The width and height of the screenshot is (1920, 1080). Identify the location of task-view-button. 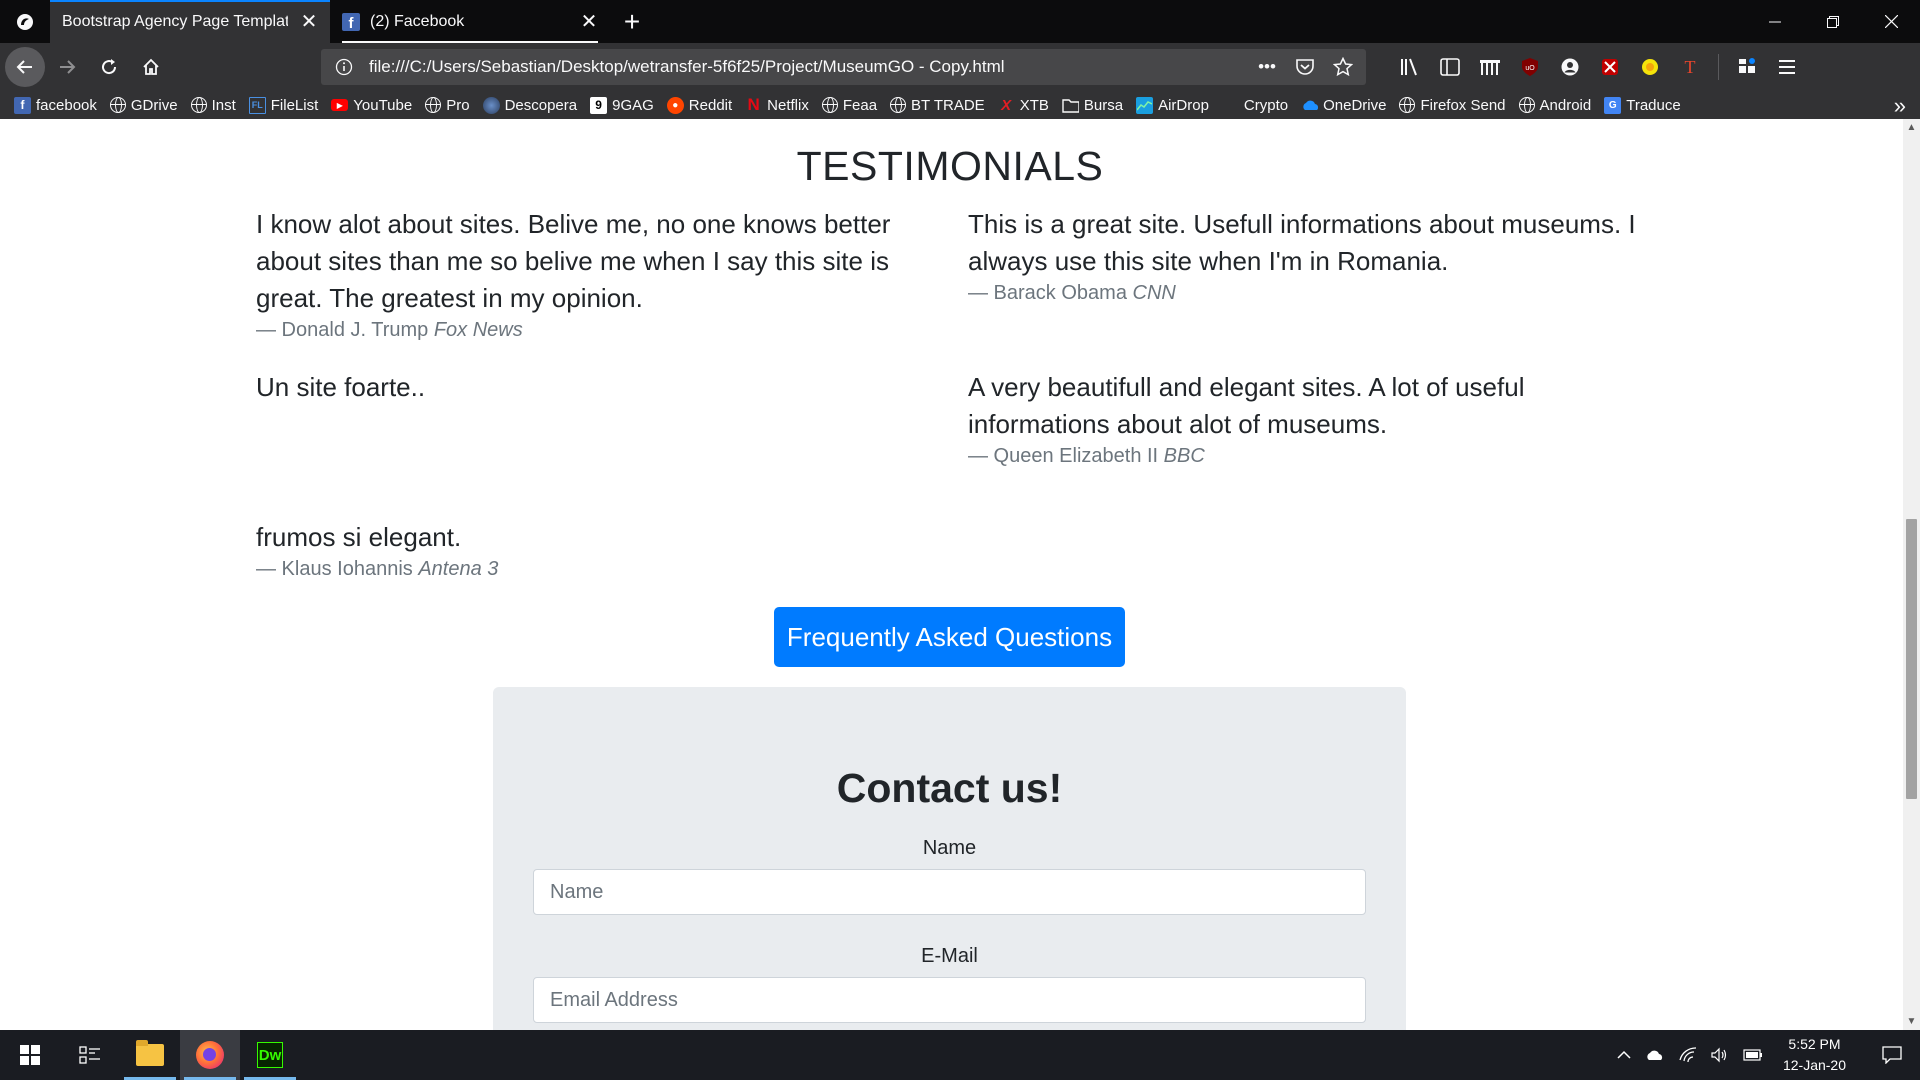
(90, 1055).